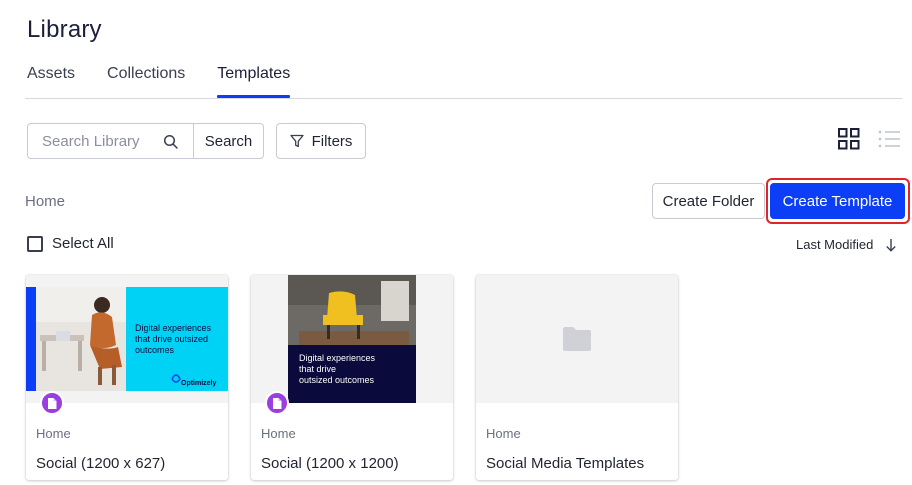  What do you see at coordinates (199, 383) in the screenshot?
I see `thumbnail-brand: Optimizely` at bounding box center [199, 383].